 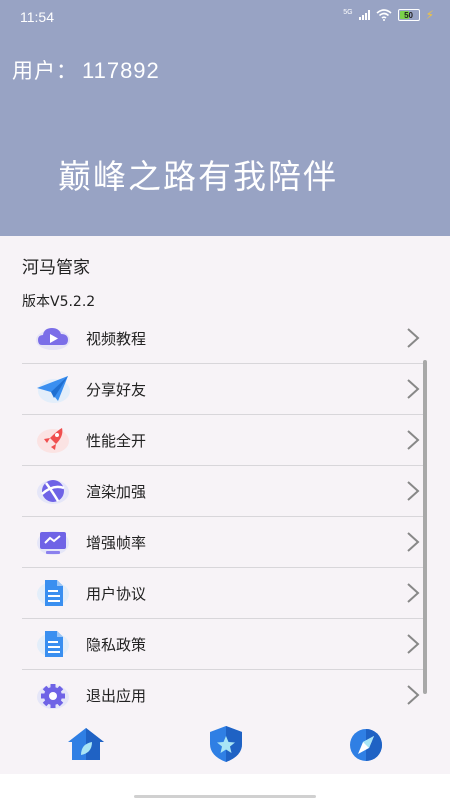 What do you see at coordinates (53, 389) in the screenshot?
I see `paper-plane-icon` at bounding box center [53, 389].